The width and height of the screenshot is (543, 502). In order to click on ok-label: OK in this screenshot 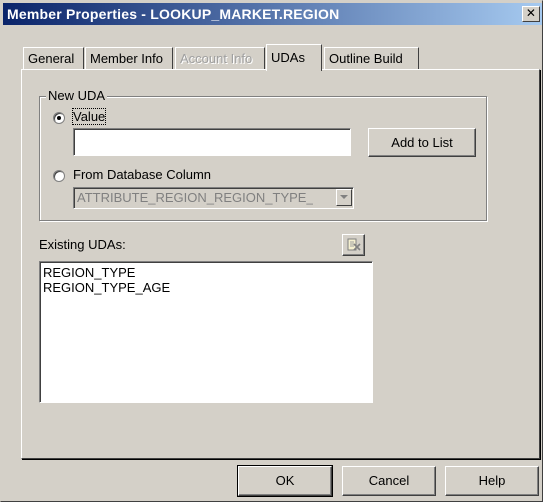, I will do `click(285, 480)`.